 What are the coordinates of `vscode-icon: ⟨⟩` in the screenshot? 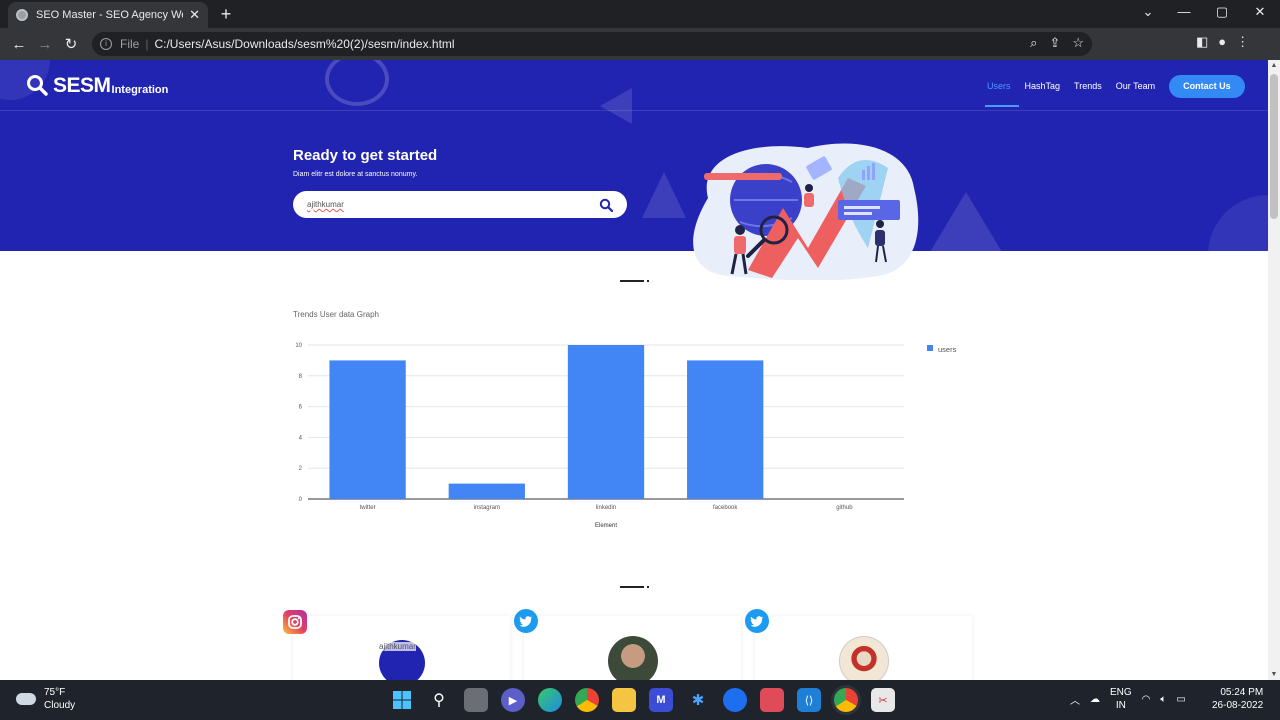 It's located at (809, 700).